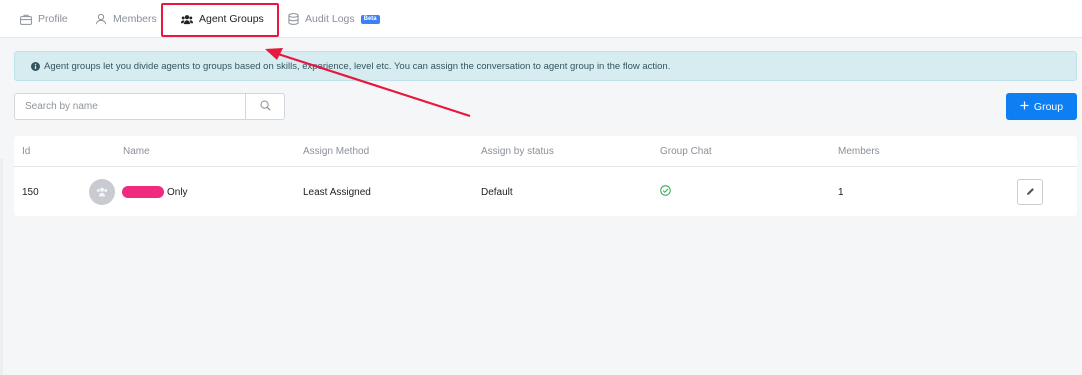 This screenshot has height=375, width=1082. What do you see at coordinates (1024, 107) in the screenshot?
I see `plus-icon` at bounding box center [1024, 107].